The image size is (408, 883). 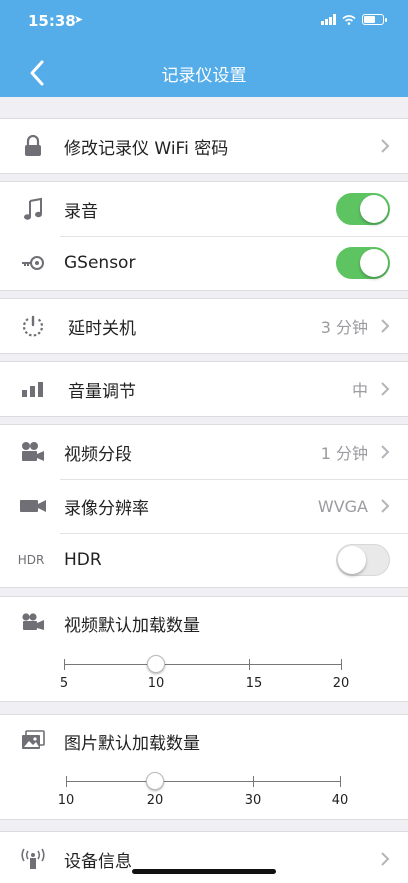 I want to click on video-load-slider: 5 10 15 20, so click(x=204, y=673).